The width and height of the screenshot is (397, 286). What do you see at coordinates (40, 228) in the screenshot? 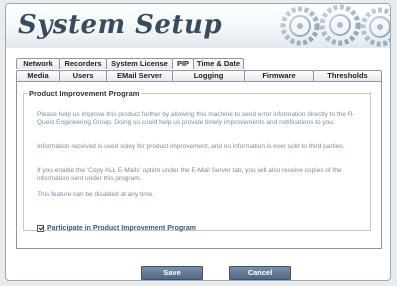
I see `participate-checkbox` at bounding box center [40, 228].